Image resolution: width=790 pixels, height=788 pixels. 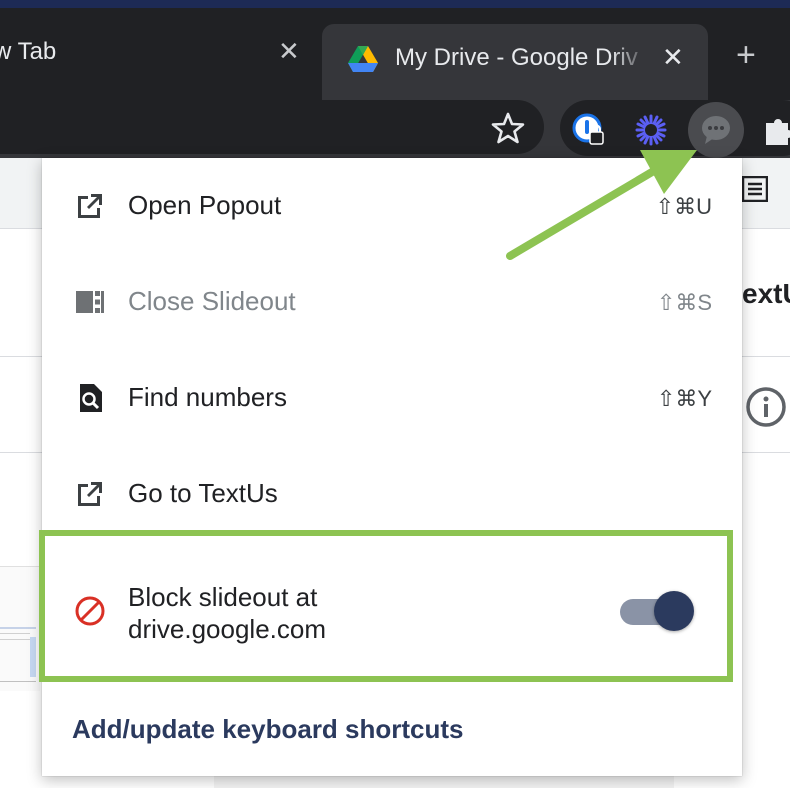 I want to click on chat-bubble-icon, so click(x=716, y=130).